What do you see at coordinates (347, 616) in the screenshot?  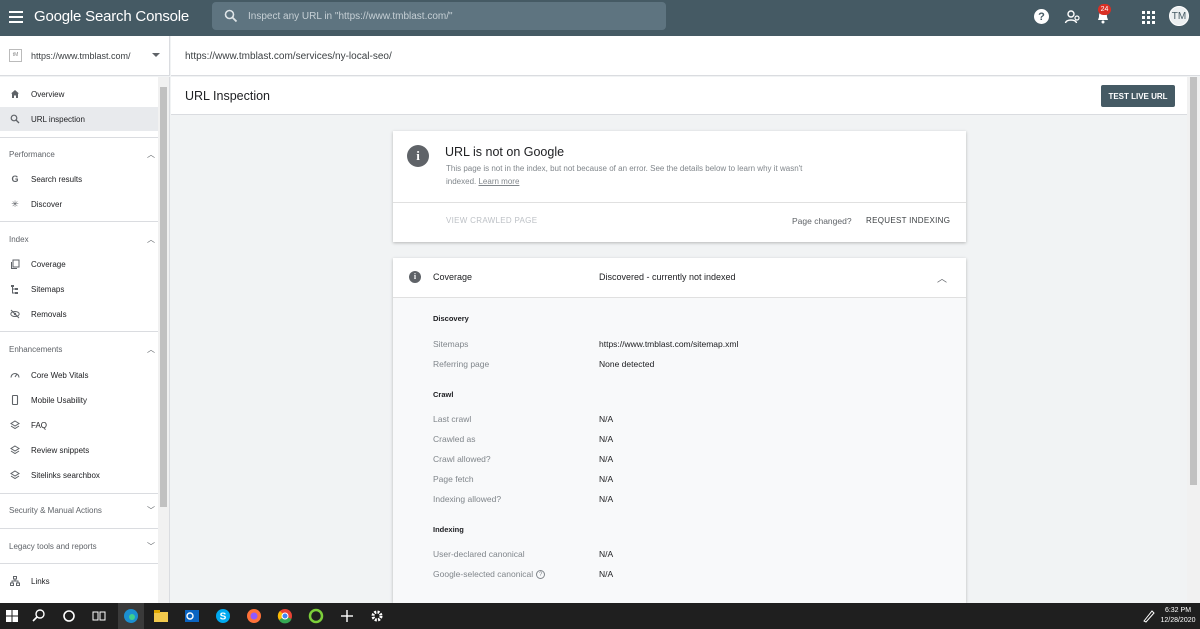 I see `snipping-tool-icon` at bounding box center [347, 616].